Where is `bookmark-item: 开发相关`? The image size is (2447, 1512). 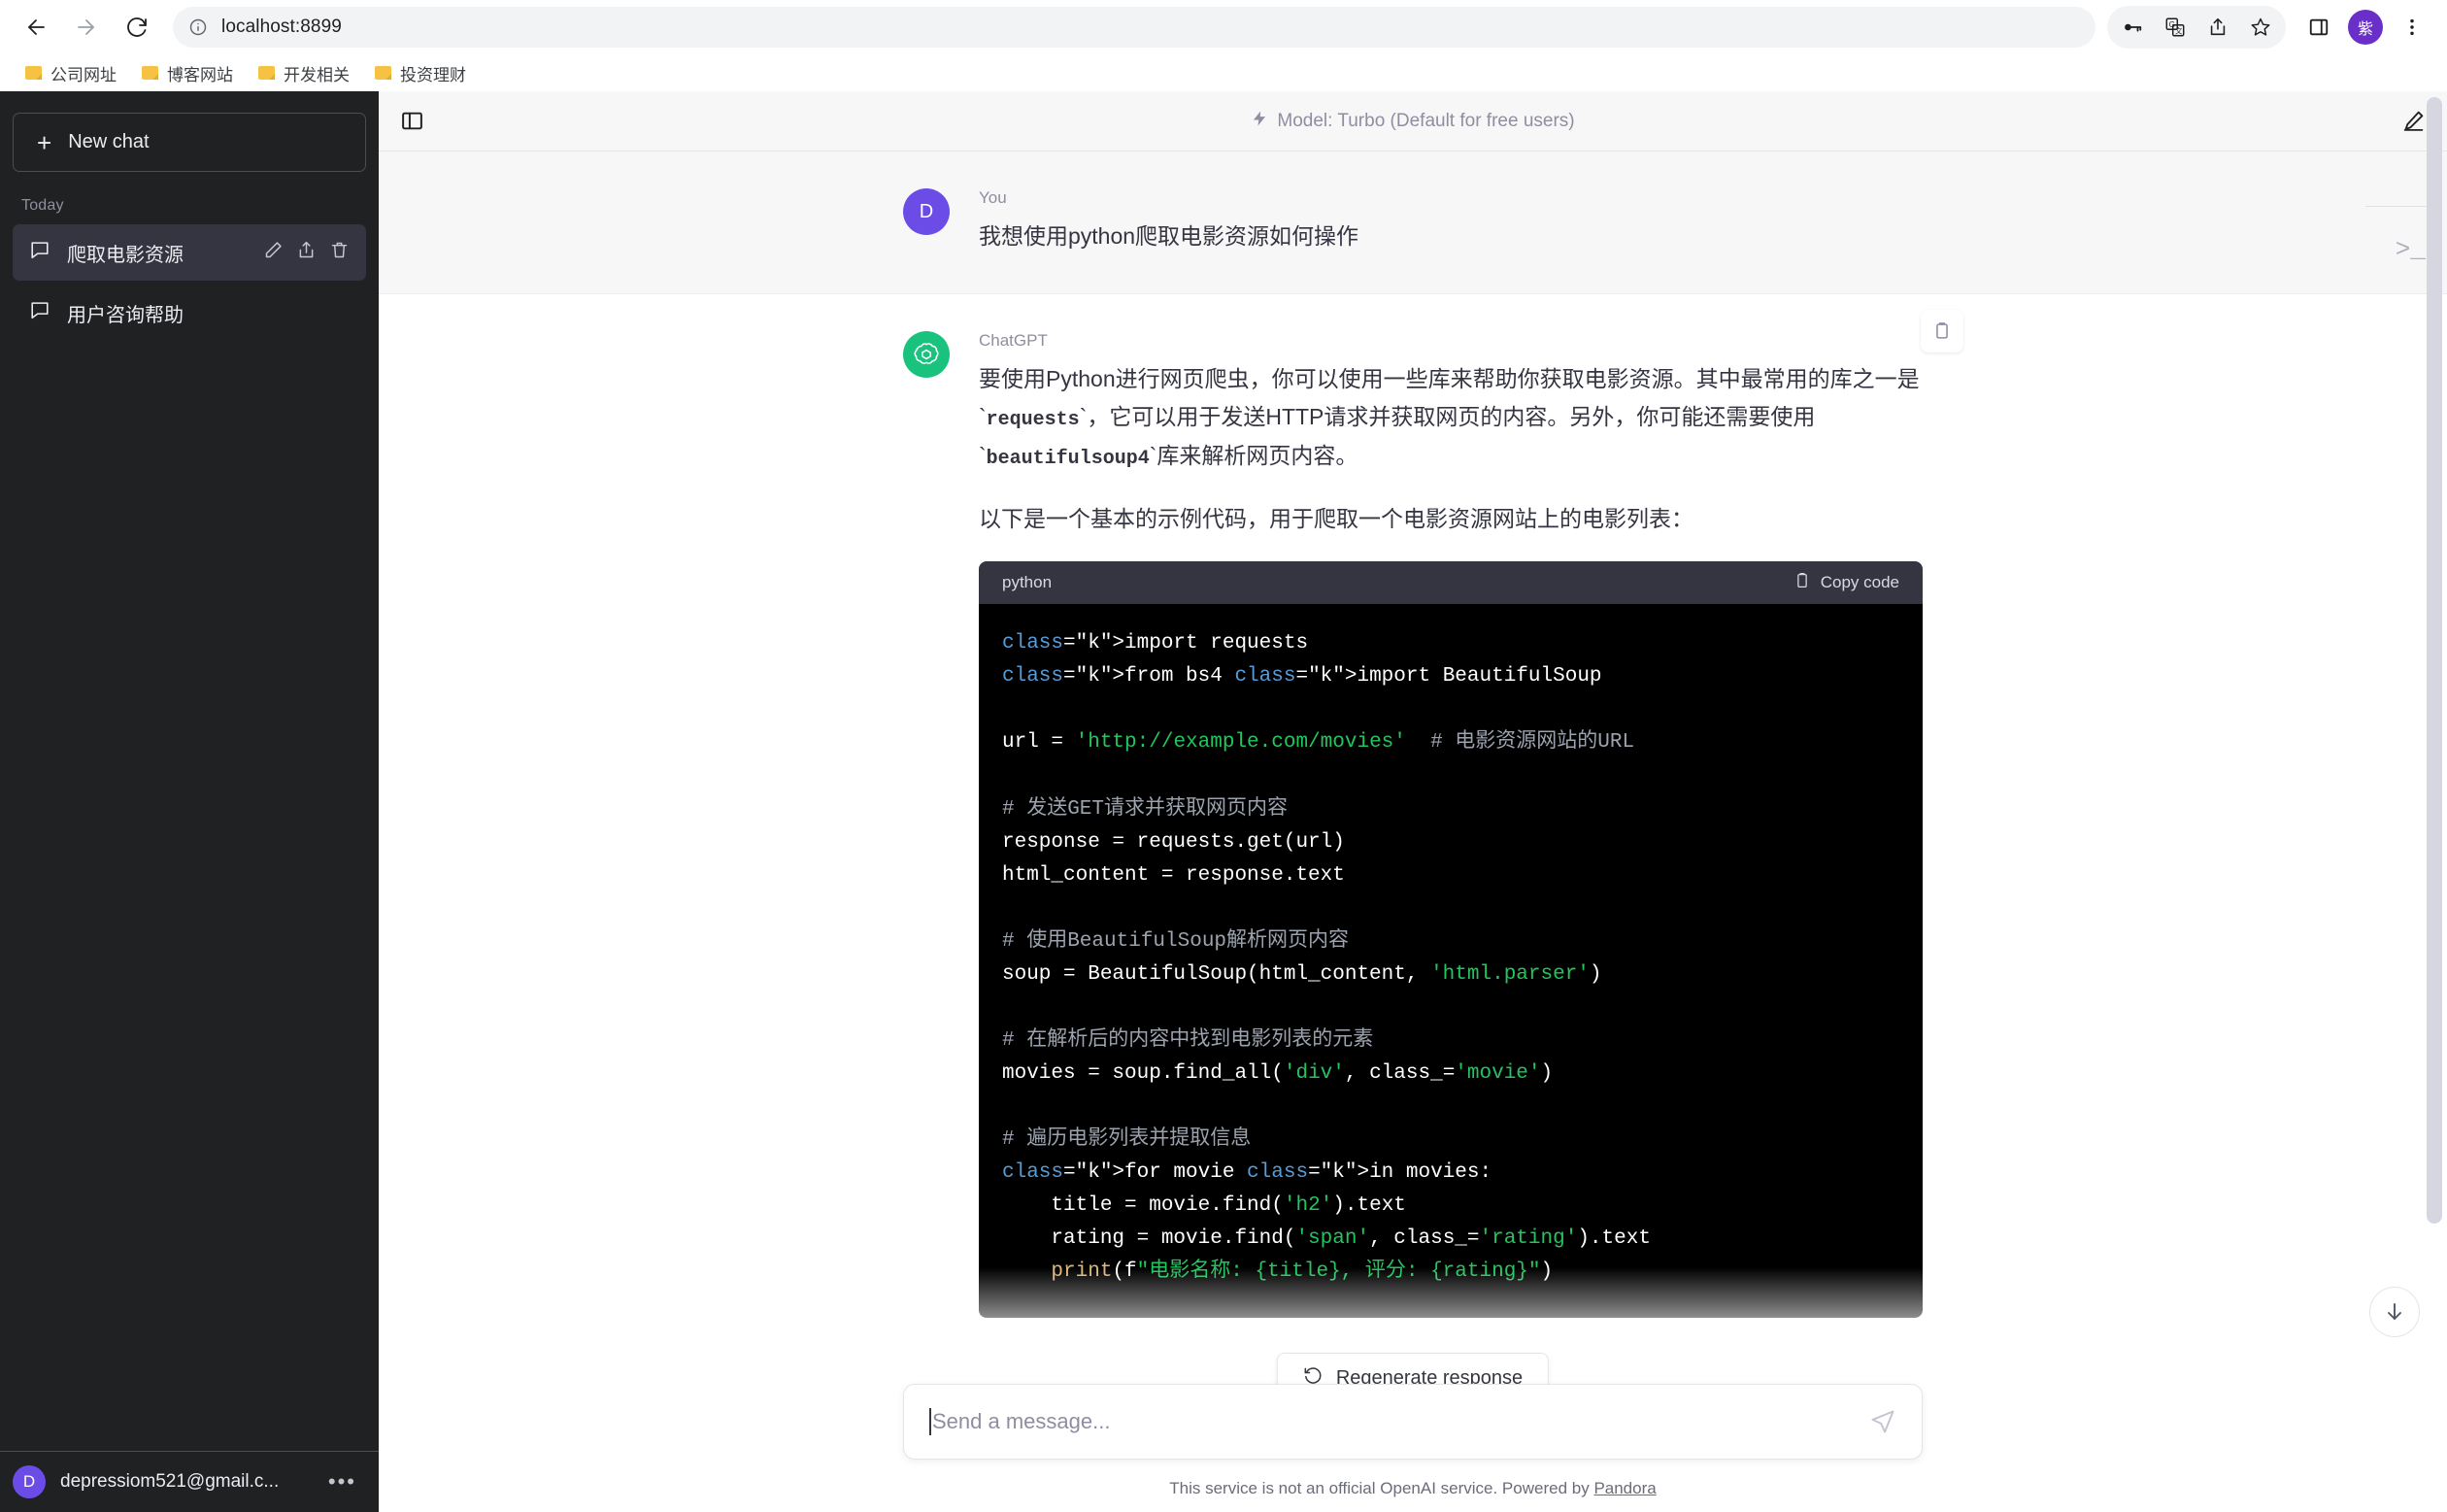 bookmark-item: 开发相关 is located at coordinates (304, 73).